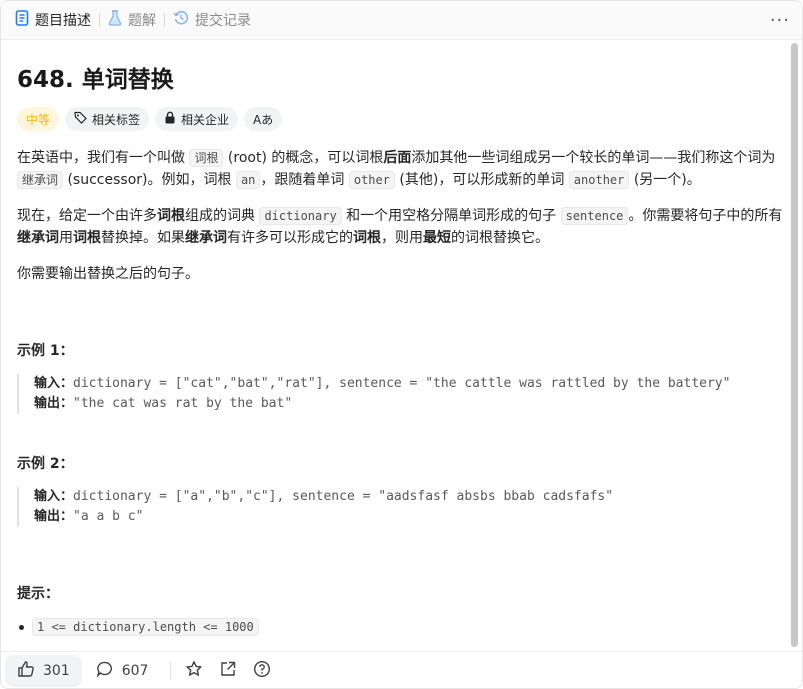 This screenshot has width=803, height=689. I want to click on example-2-output: "a a b c", so click(108, 516).